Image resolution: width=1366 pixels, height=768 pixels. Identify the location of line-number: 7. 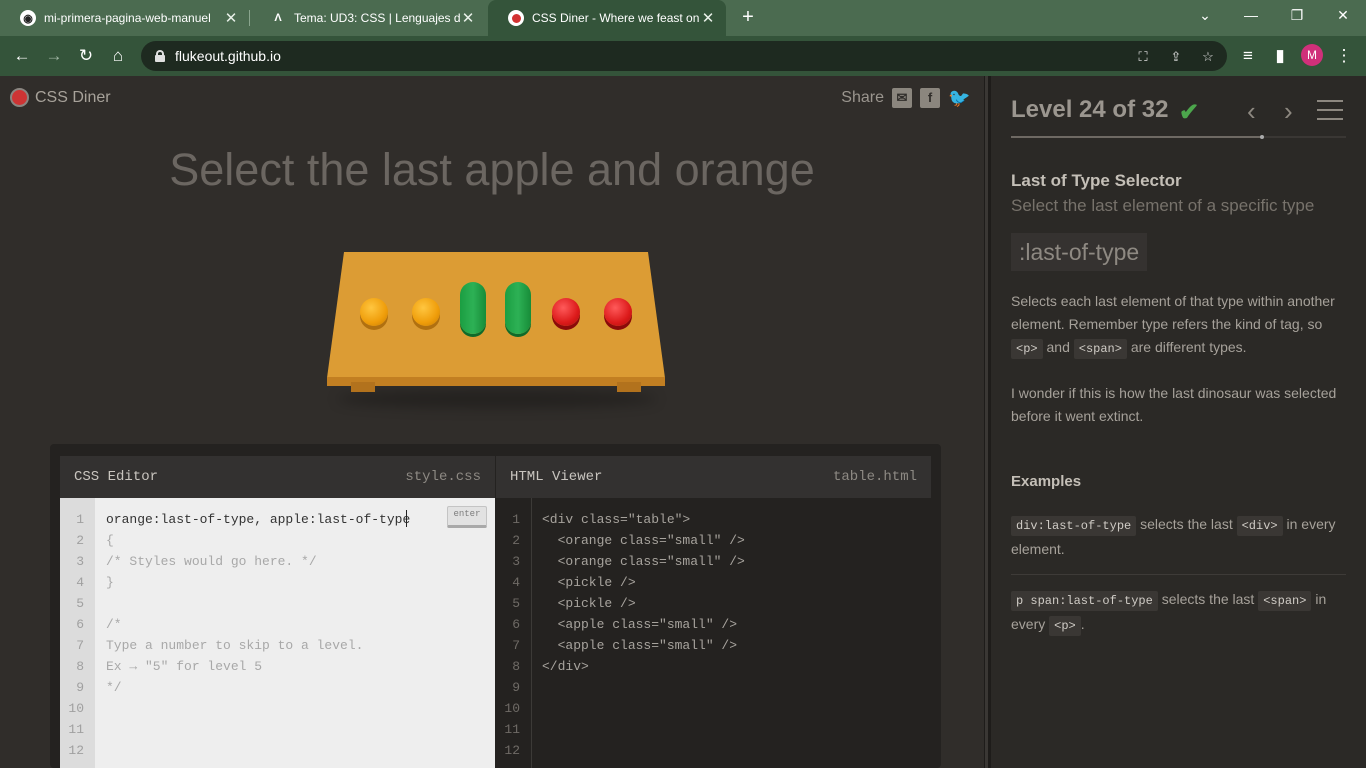
(80, 645).